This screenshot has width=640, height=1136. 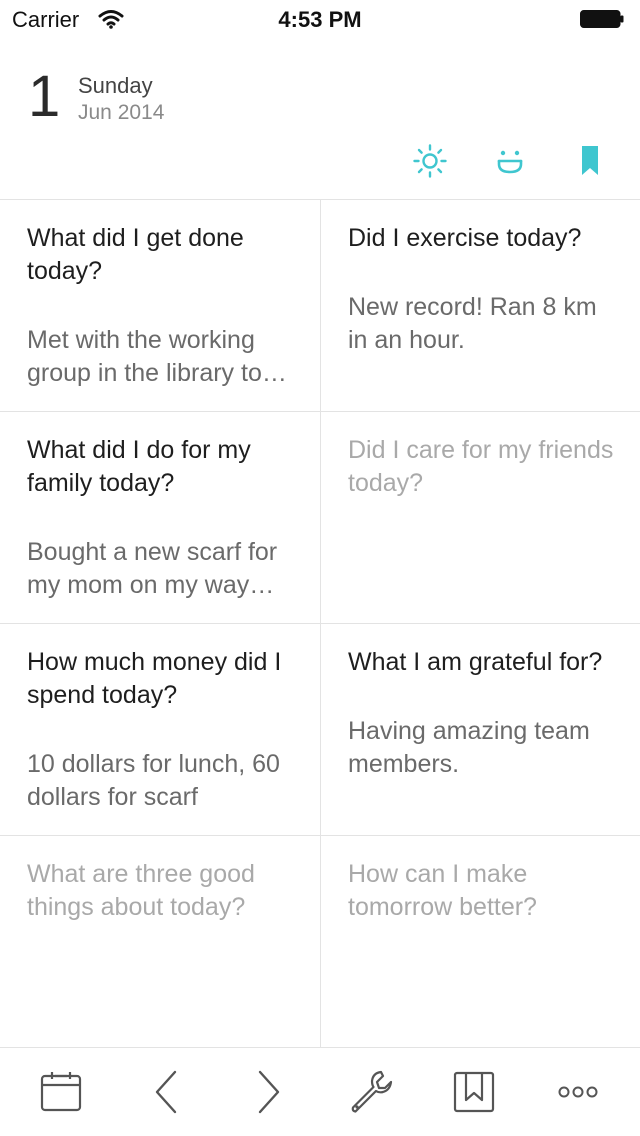 I want to click on question-text: Did I exercise today?, so click(x=465, y=238).